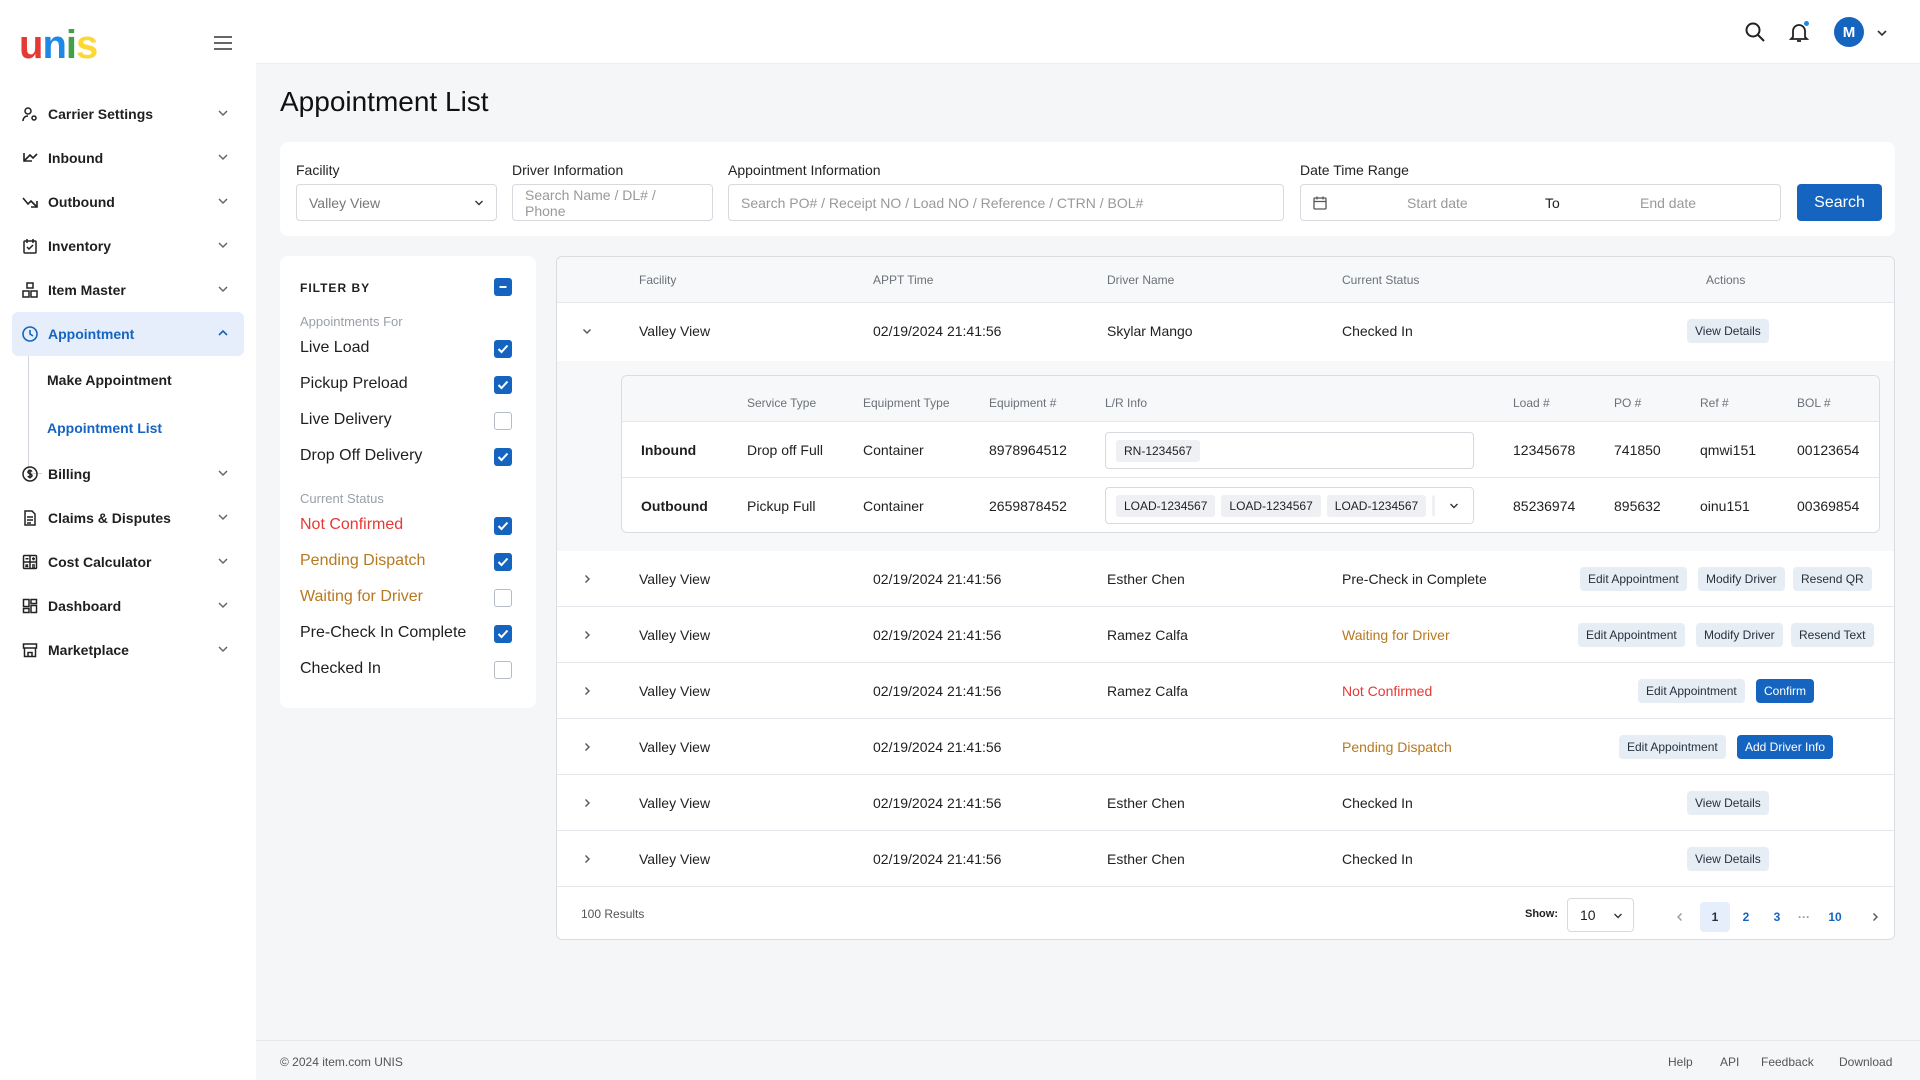 Image resolution: width=1920 pixels, height=1080 pixels. I want to click on sidebar-item-carrier-settings: Carrier Settings, so click(128, 114).